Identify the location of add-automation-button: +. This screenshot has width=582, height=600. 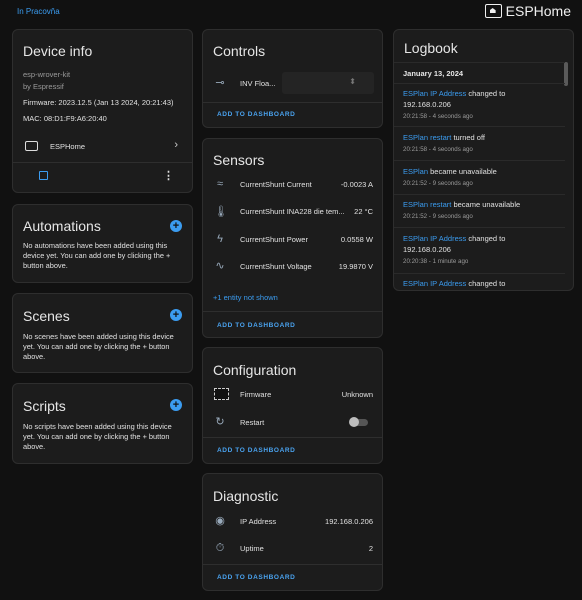
(176, 226).